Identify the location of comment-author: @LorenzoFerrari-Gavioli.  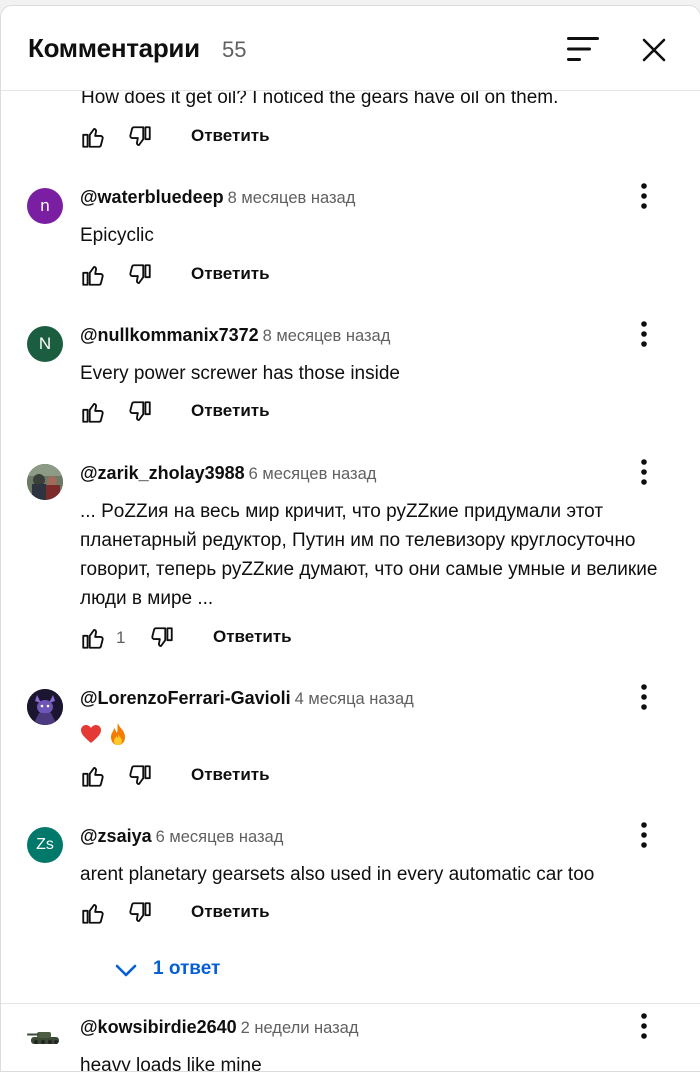
(185, 698).